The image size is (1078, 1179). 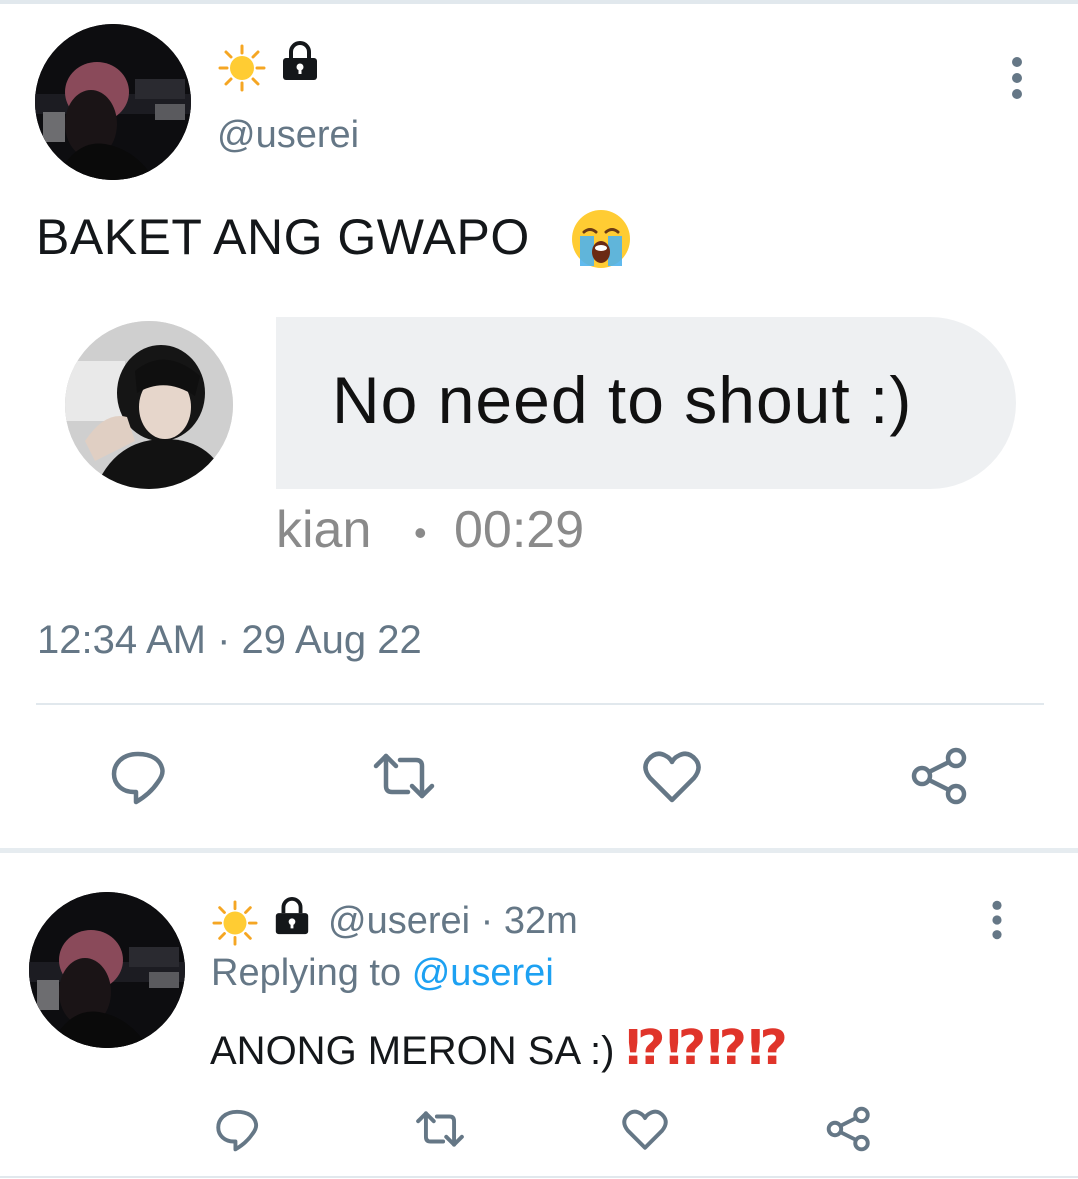 I want to click on replying-to: Replying to @userei, so click(x=382, y=973).